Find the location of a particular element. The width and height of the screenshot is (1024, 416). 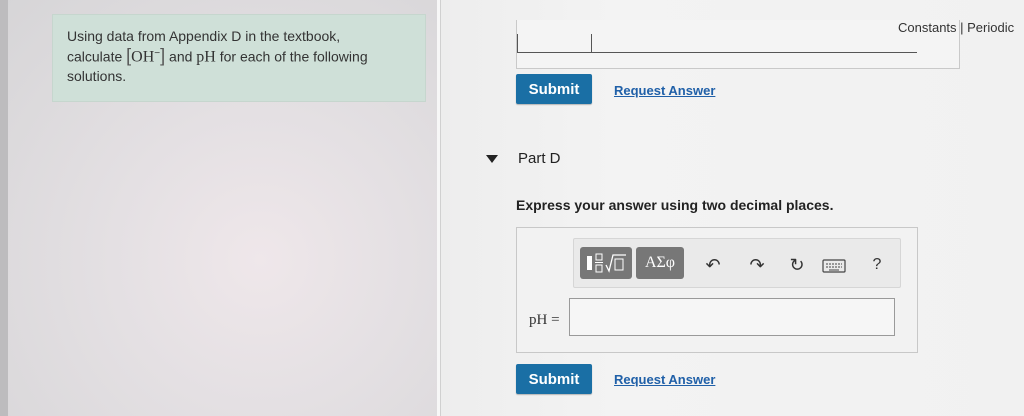

keyboard-glyph is located at coordinates (834, 266).